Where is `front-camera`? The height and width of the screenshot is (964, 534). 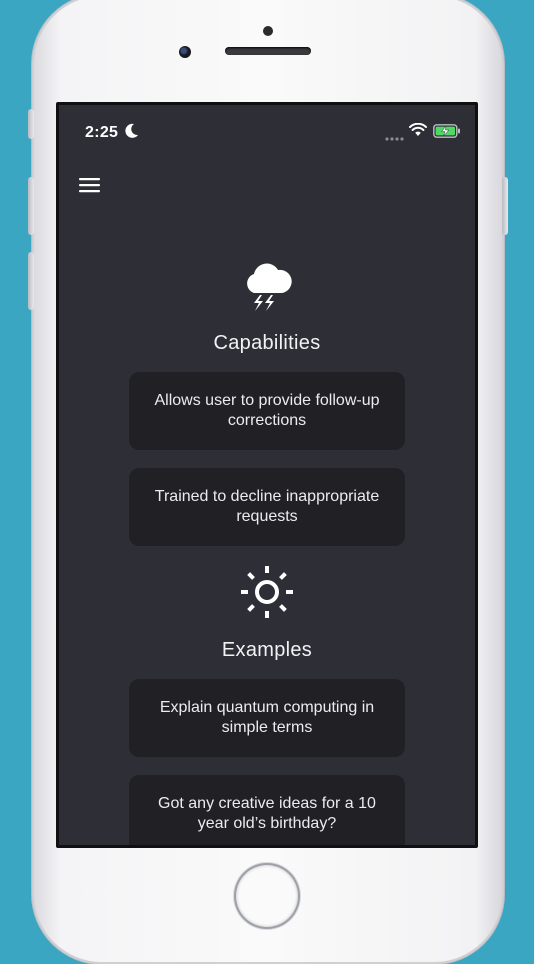
front-camera is located at coordinates (185, 52).